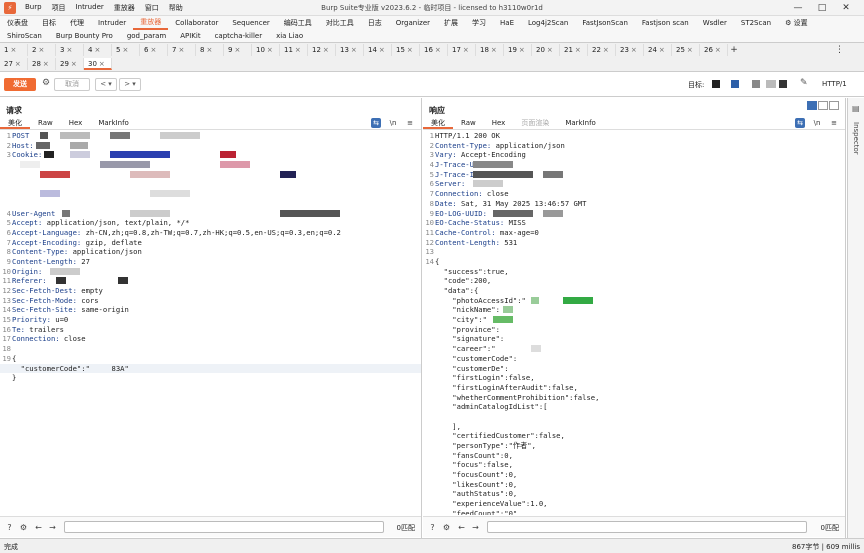 The image size is (864, 553). I want to click on request-tab: 1 ×, so click(14, 50).